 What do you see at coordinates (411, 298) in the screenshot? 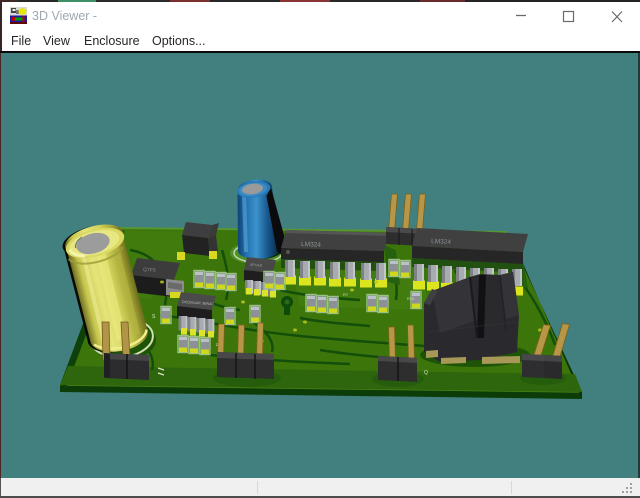
I see `svg-text: R10` at bounding box center [411, 298].